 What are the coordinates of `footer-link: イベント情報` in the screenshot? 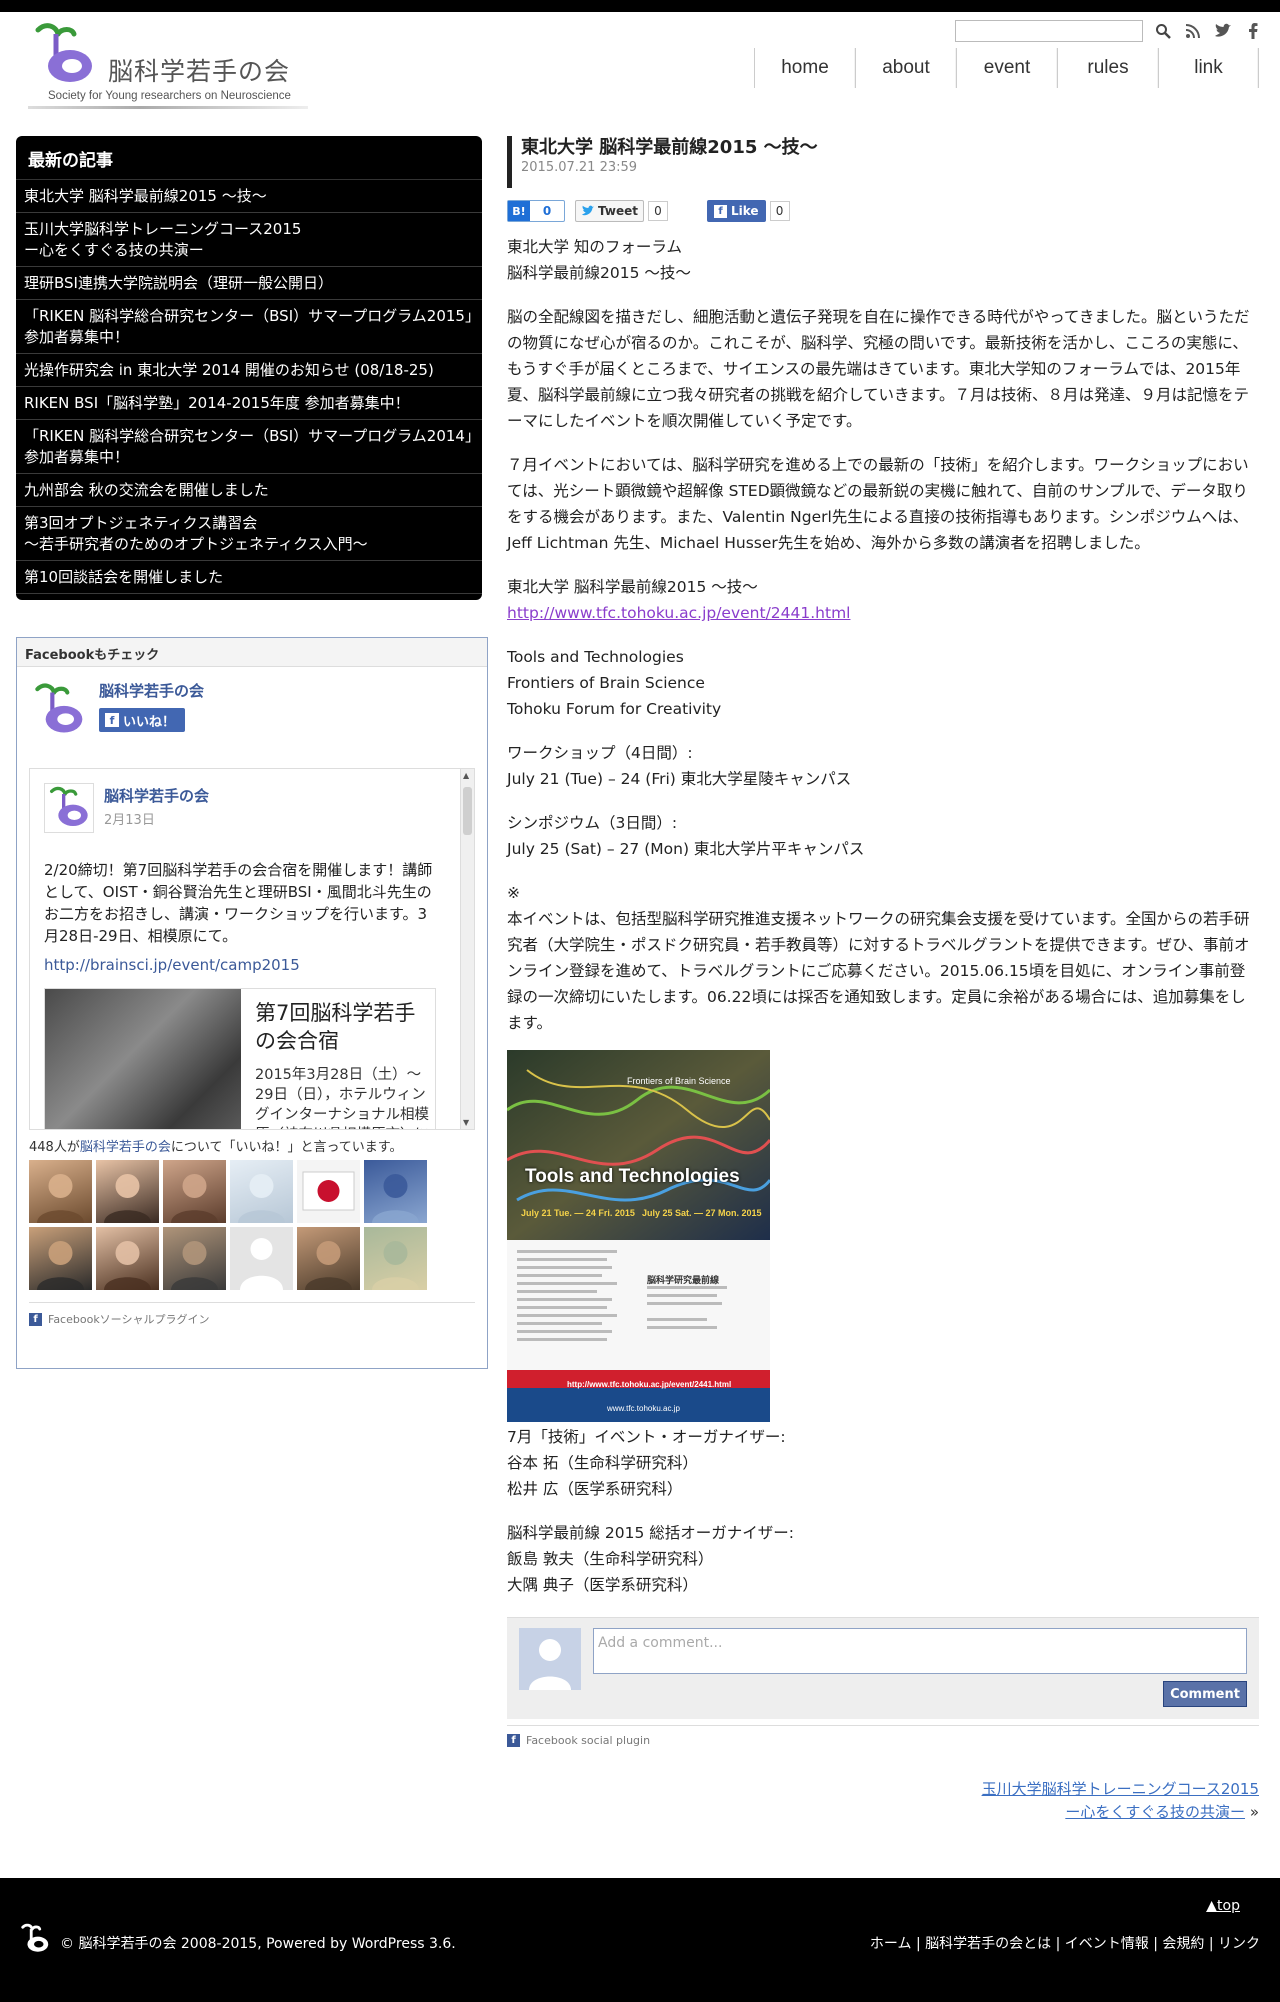 It's located at (1107, 1944).